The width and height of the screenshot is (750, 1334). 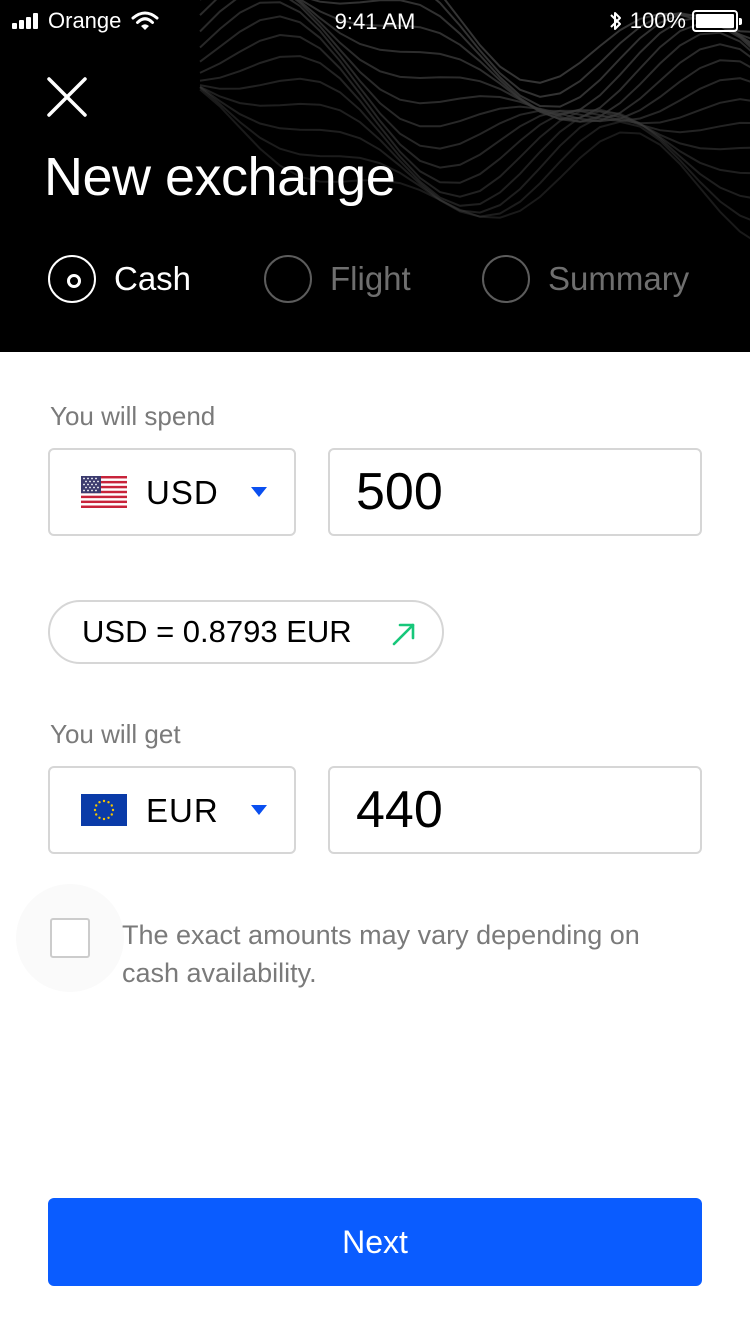 I want to click on spend-label: You will spend, so click(x=133, y=416).